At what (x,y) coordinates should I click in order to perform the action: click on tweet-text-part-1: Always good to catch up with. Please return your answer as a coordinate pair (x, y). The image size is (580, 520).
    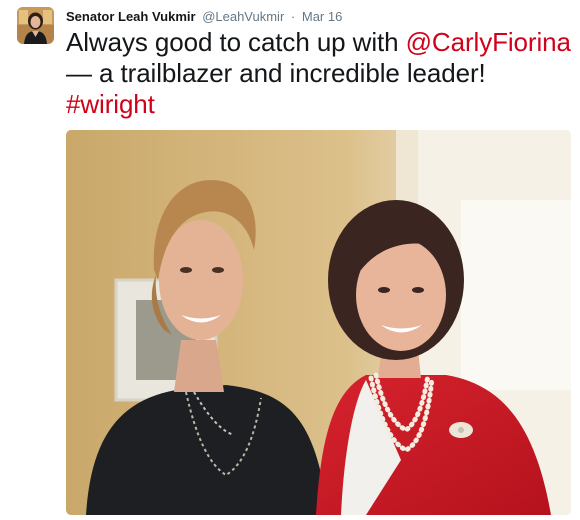
    Looking at the image, I should click on (236, 42).